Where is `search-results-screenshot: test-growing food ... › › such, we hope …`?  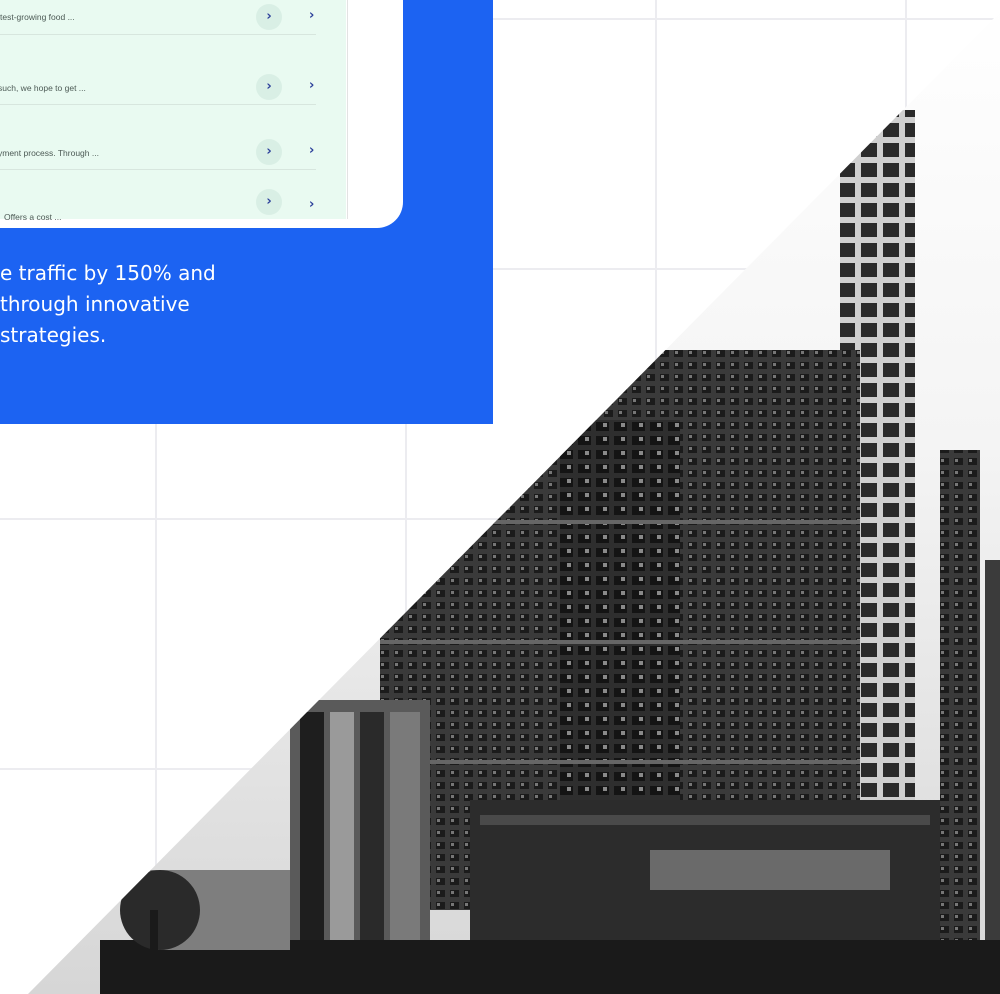 search-results-screenshot: test-growing food ... › › such, we hope … is located at coordinates (201, 114).